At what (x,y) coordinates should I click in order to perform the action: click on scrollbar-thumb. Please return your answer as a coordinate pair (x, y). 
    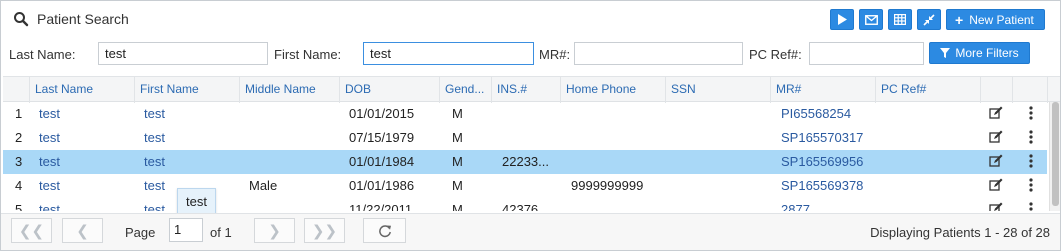
    Looking at the image, I should click on (1055, 154).